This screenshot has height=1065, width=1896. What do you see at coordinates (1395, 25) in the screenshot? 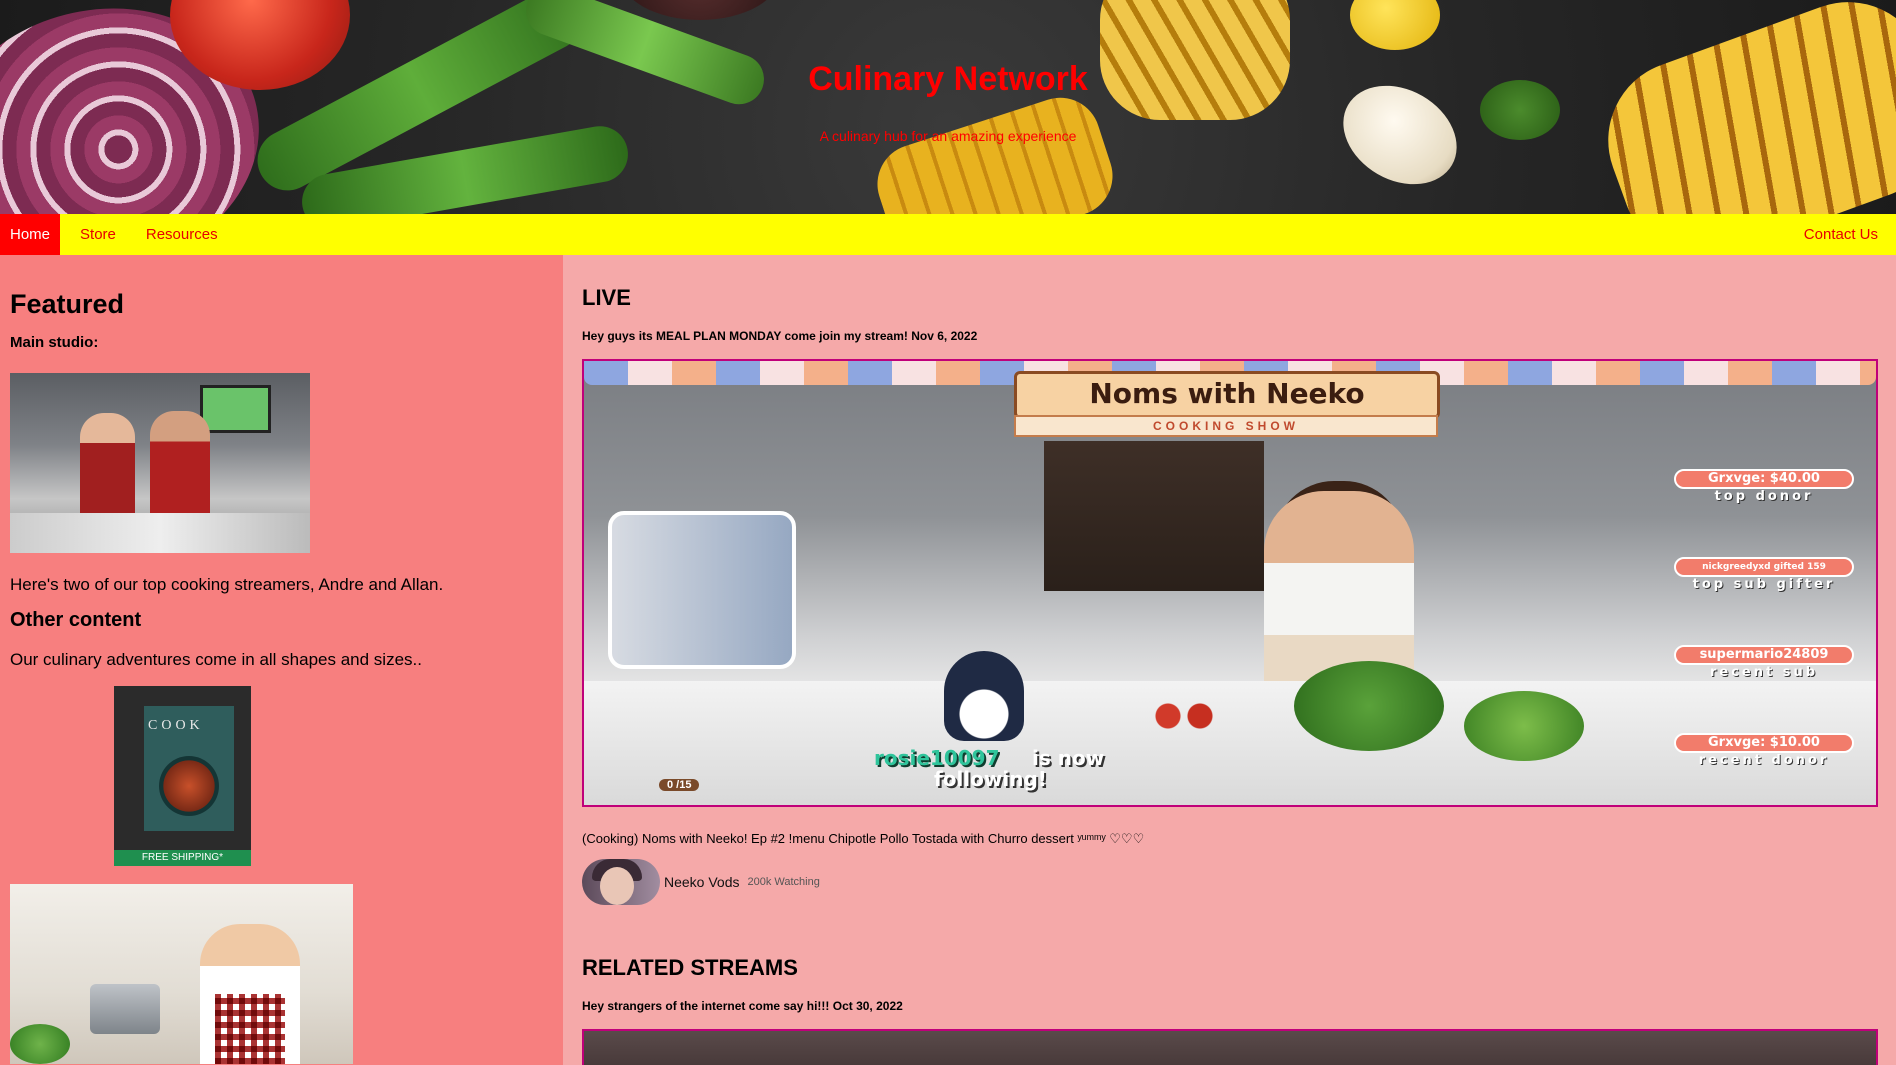
I see `lemon-decoration` at bounding box center [1395, 25].